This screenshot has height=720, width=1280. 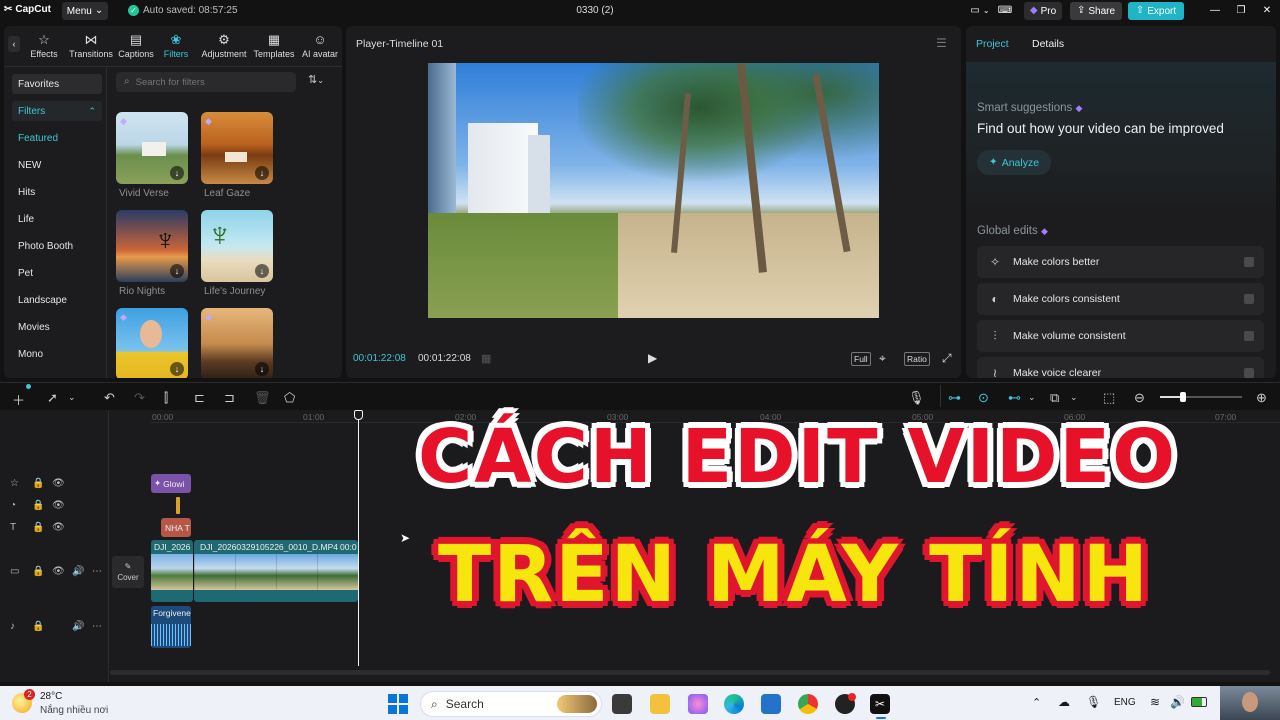 What do you see at coordinates (237, 246) in the screenshot?
I see `filter-thumb-lifes-journey: ♆ ↓` at bounding box center [237, 246].